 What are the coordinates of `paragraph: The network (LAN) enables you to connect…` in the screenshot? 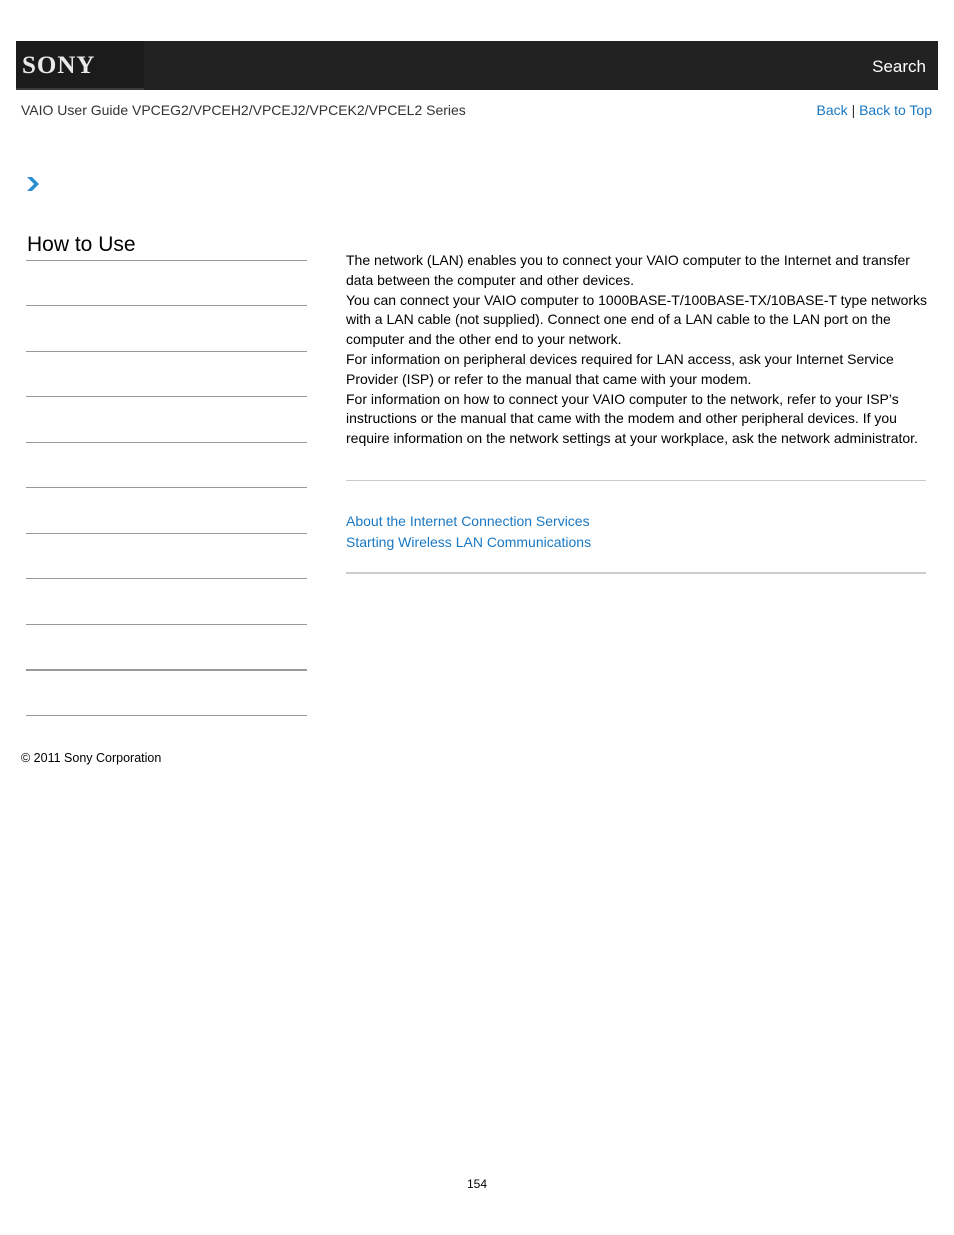 It's located at (628, 270).